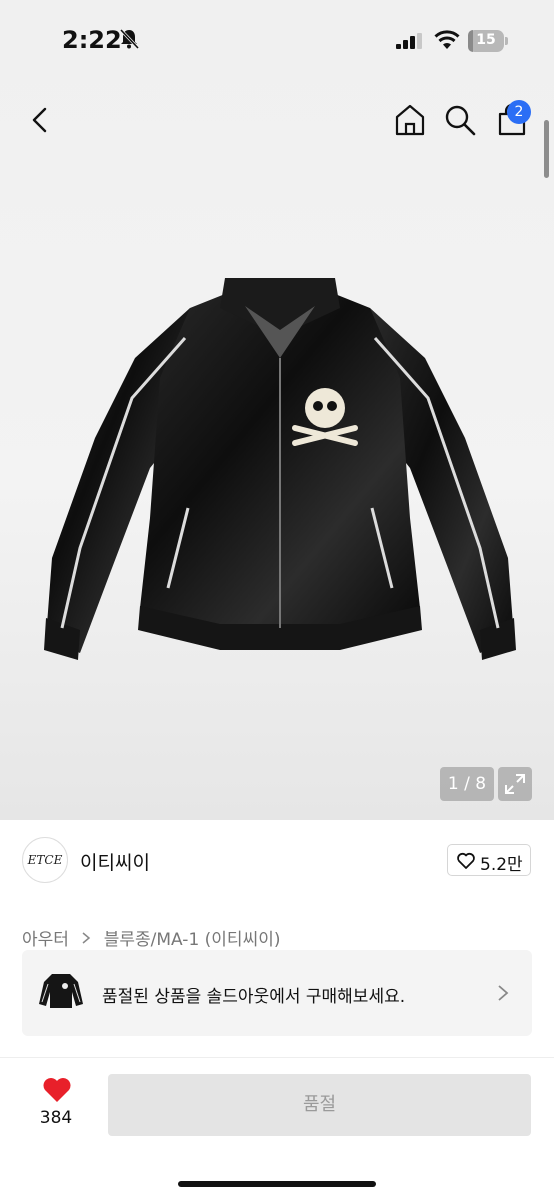 The width and height of the screenshot is (554, 1200). I want to click on home-indicator, so click(277, 1184).